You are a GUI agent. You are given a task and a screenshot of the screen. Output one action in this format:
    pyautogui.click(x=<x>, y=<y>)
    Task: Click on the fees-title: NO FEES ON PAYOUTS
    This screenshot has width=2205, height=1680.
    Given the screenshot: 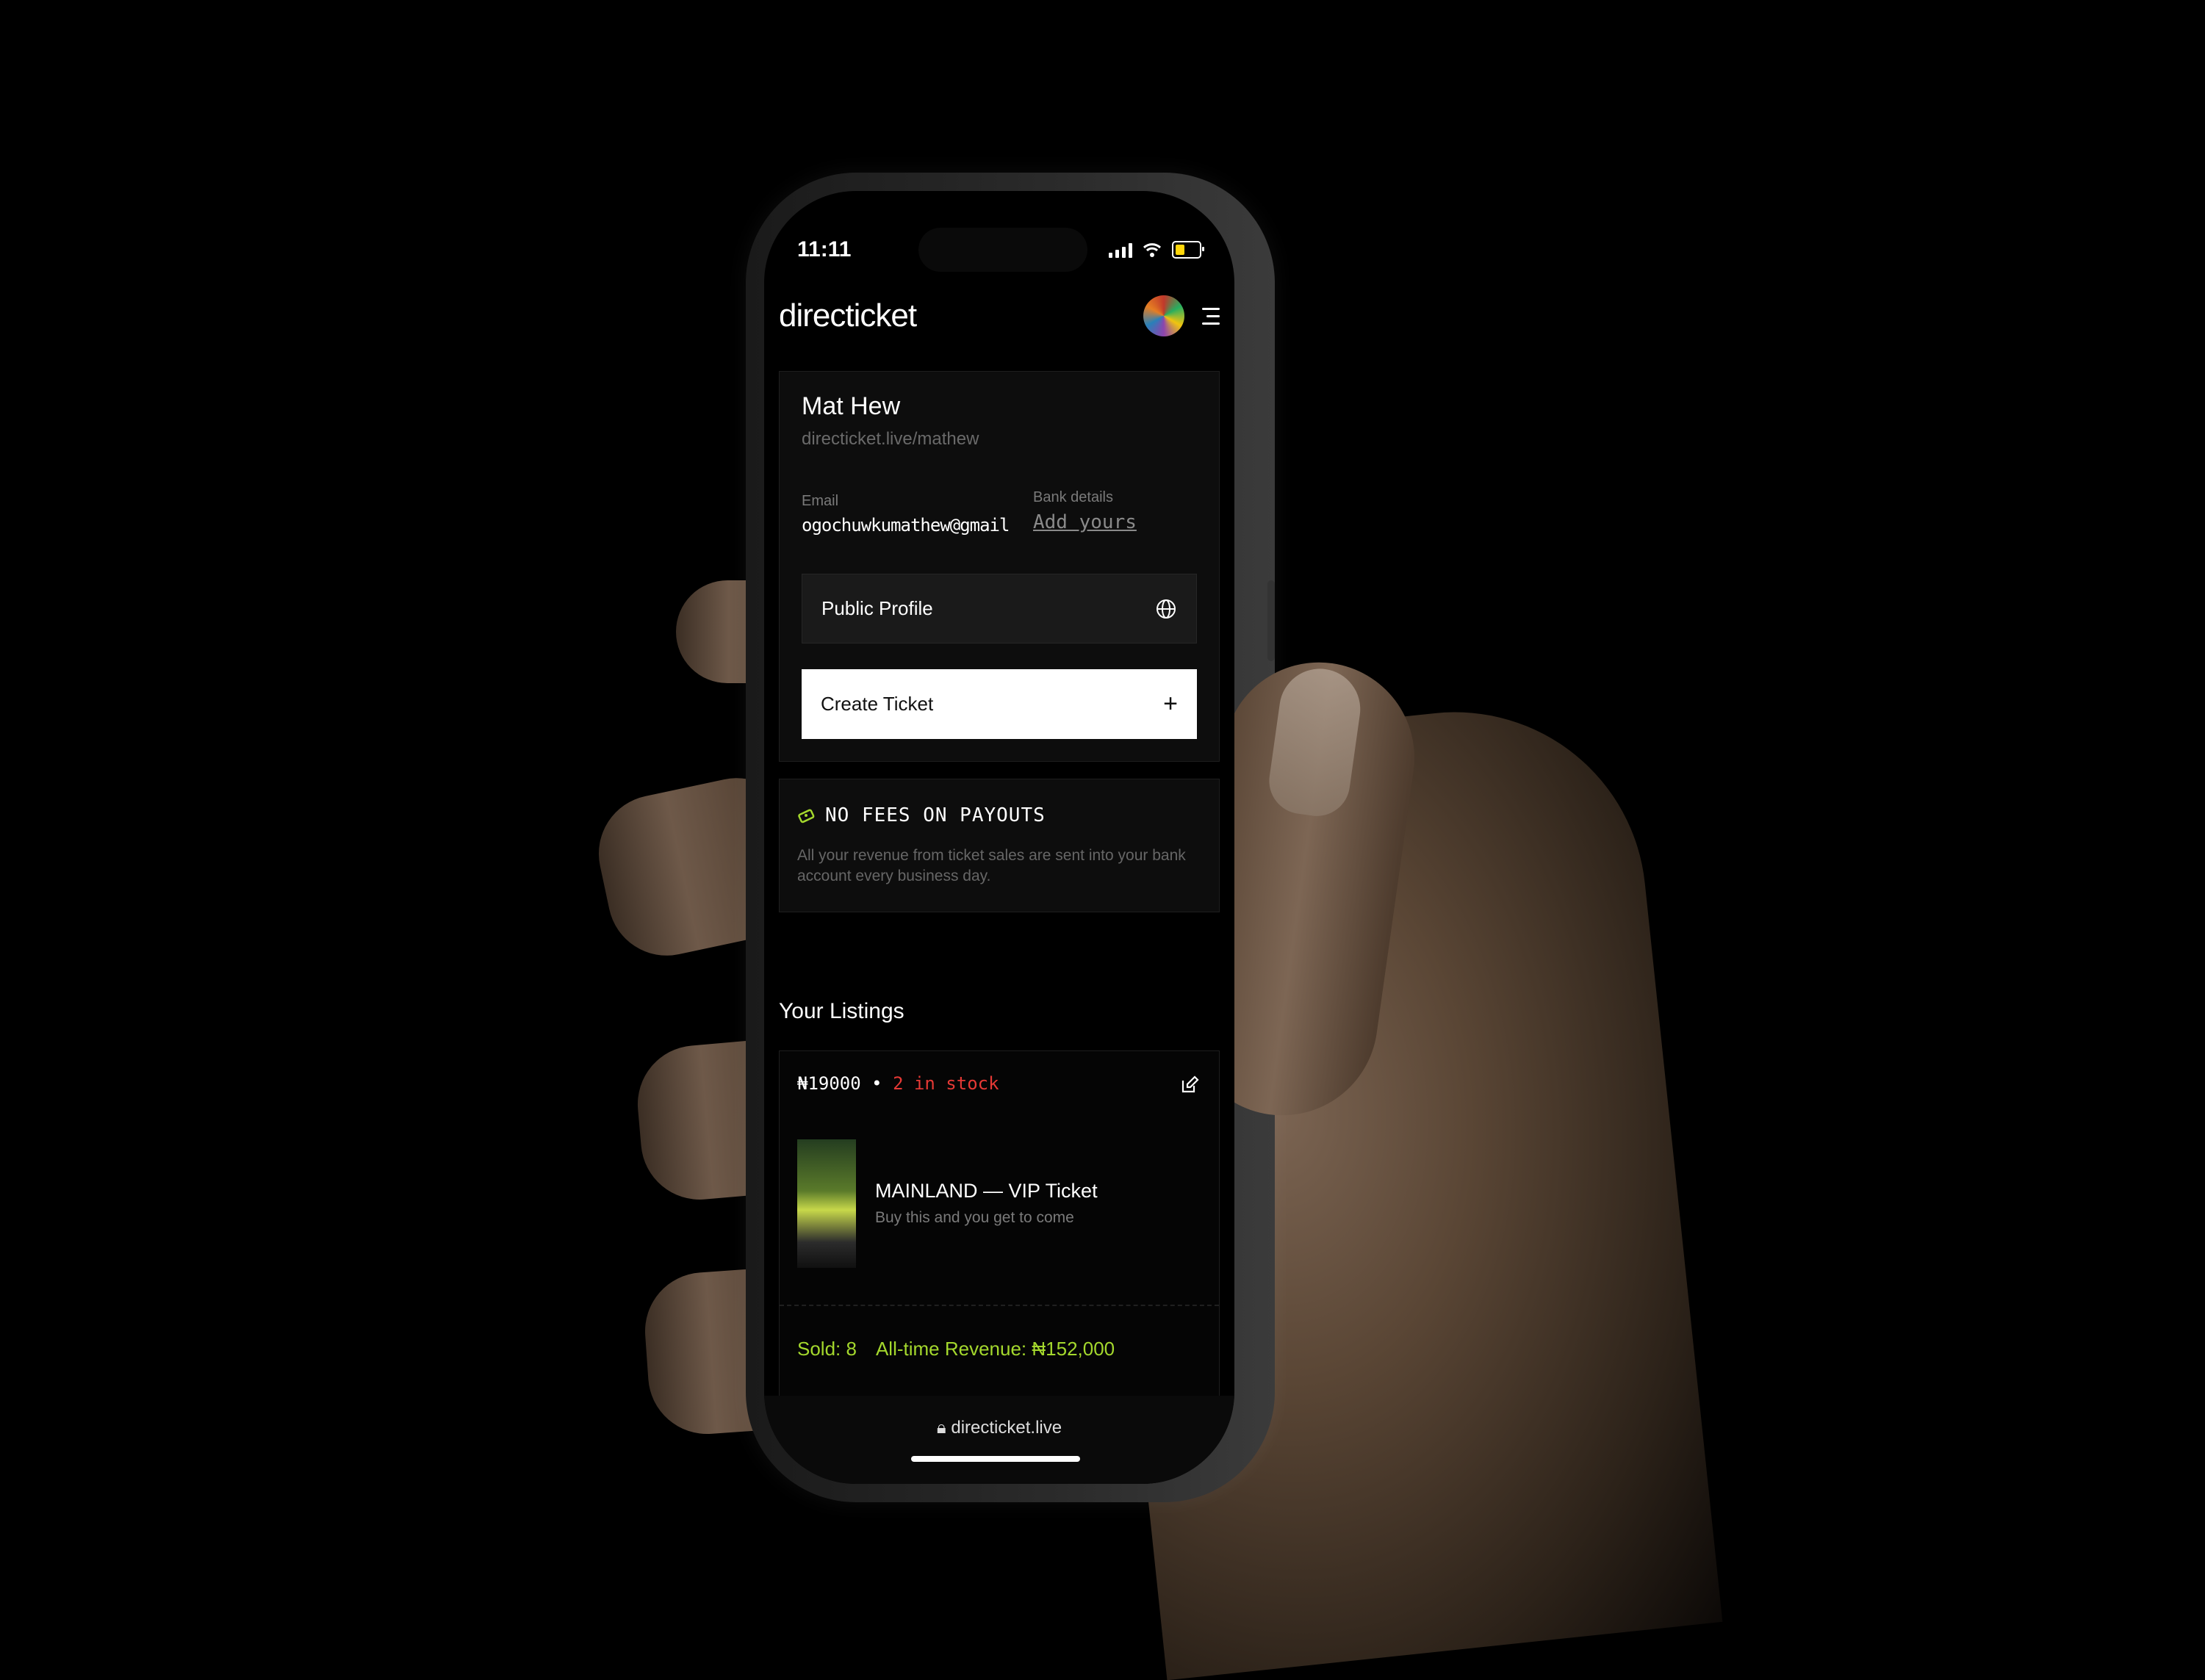 What is the action you would take?
    pyautogui.click(x=935, y=815)
    